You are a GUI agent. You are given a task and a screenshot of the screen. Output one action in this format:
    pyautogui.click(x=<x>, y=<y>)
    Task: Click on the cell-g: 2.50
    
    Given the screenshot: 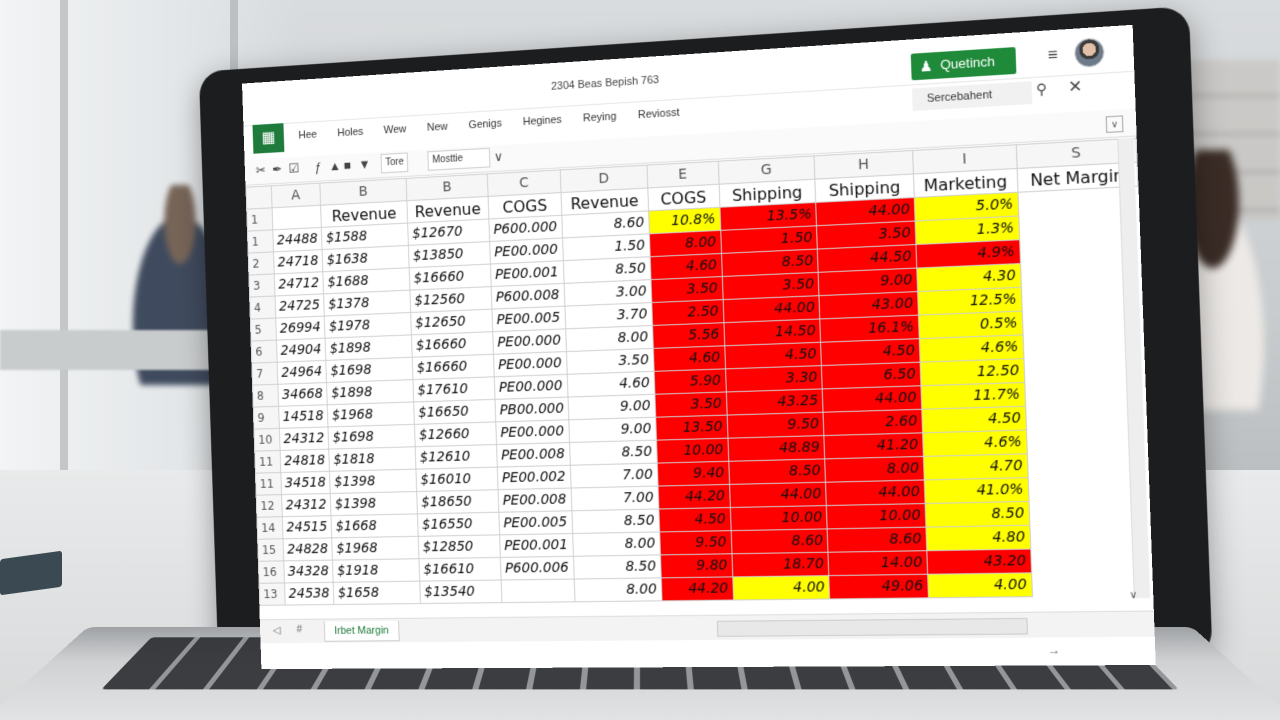 What is the action you would take?
    pyautogui.click(x=687, y=312)
    